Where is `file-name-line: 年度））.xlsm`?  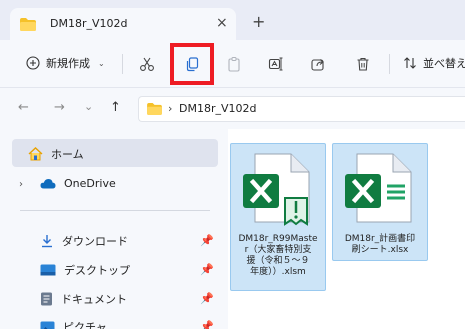
file-name-line: 年度））.xlsm is located at coordinates (278, 272).